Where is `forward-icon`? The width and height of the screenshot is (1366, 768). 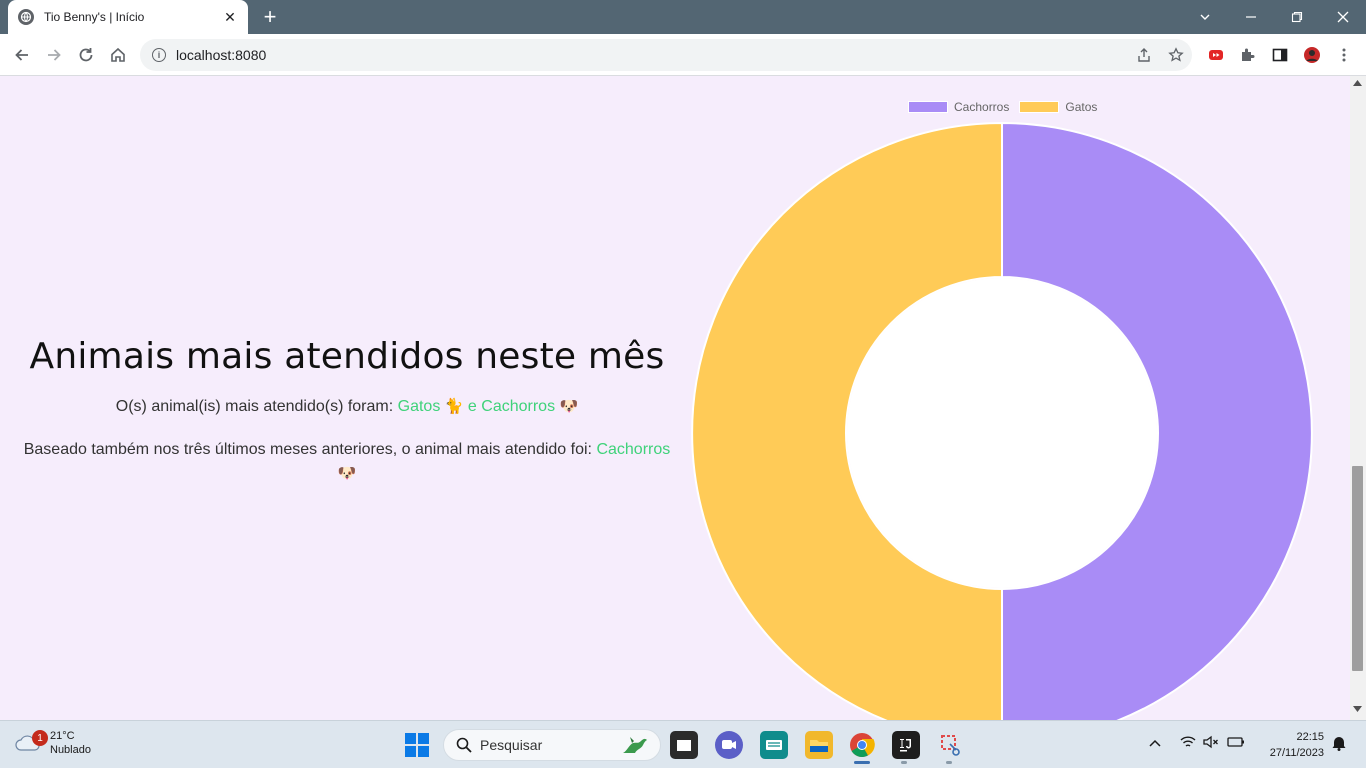
forward-icon is located at coordinates (54, 55).